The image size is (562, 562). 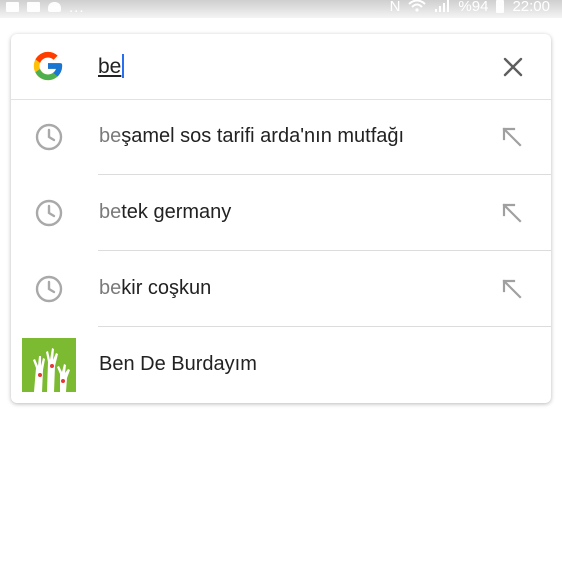 What do you see at coordinates (48, 66) in the screenshot?
I see `google-logo-icon` at bounding box center [48, 66].